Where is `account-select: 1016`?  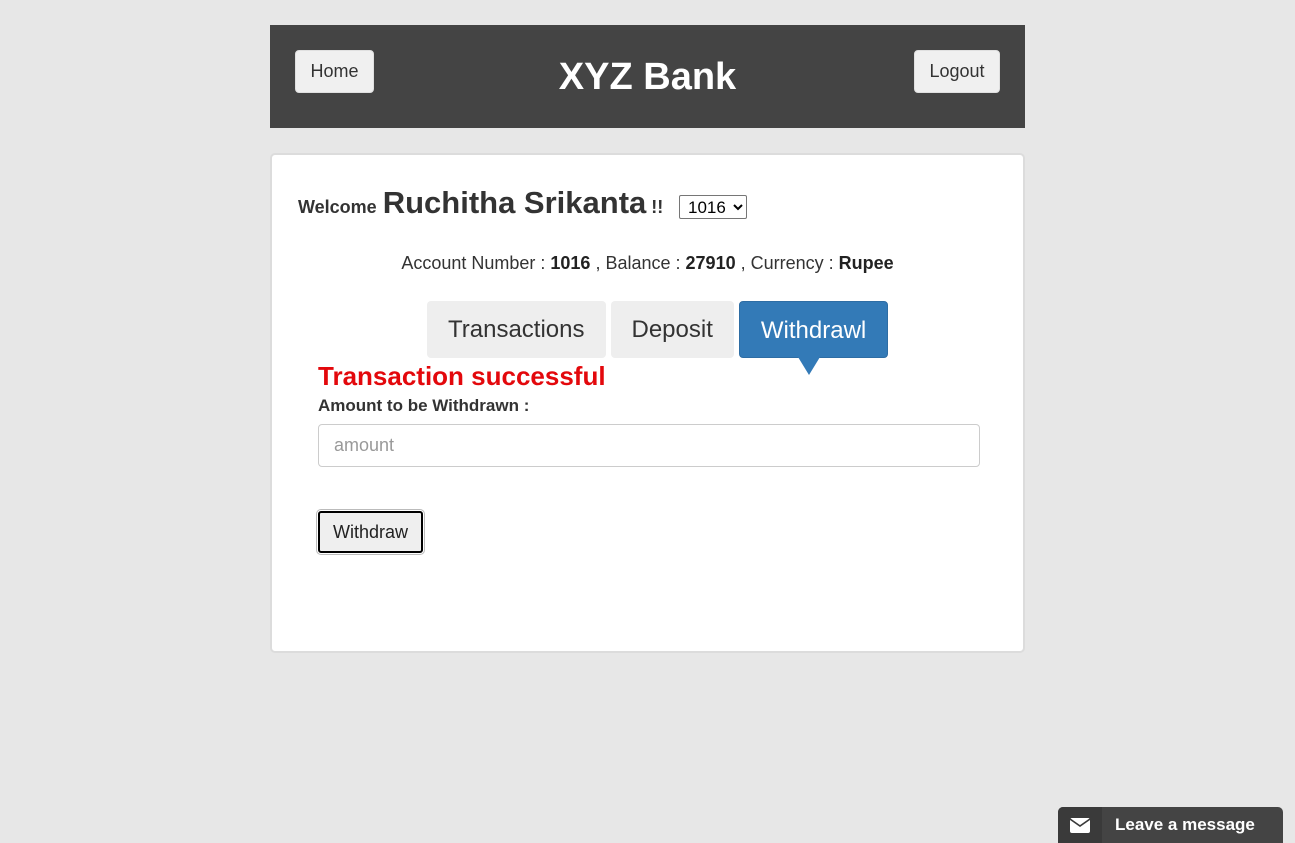 account-select: 1016 is located at coordinates (713, 207).